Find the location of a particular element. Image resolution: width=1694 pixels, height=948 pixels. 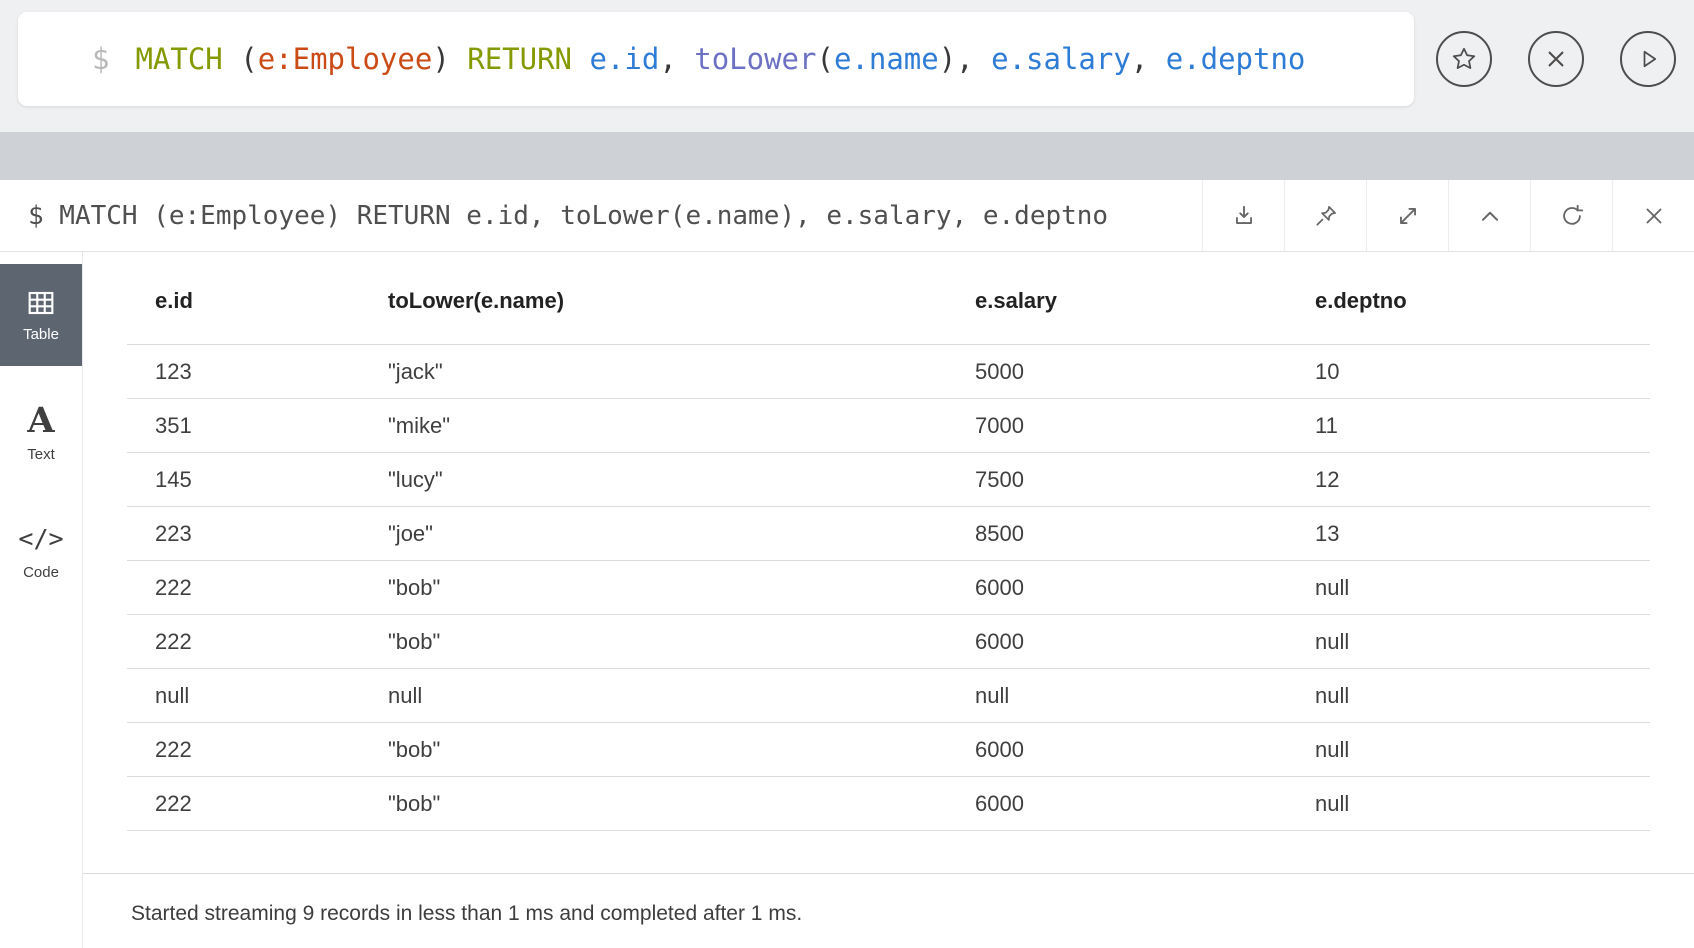

favorite-button is located at coordinates (1464, 59).